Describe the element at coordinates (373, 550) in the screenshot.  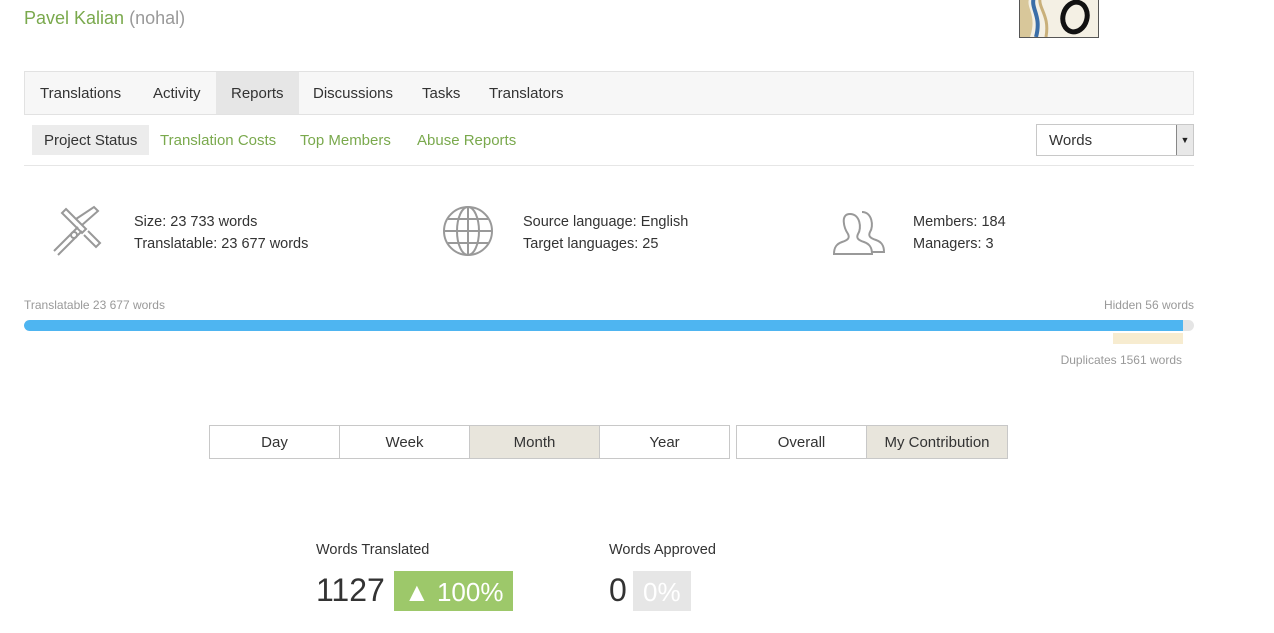
I see `words-translated-label: Words Translated` at that location.